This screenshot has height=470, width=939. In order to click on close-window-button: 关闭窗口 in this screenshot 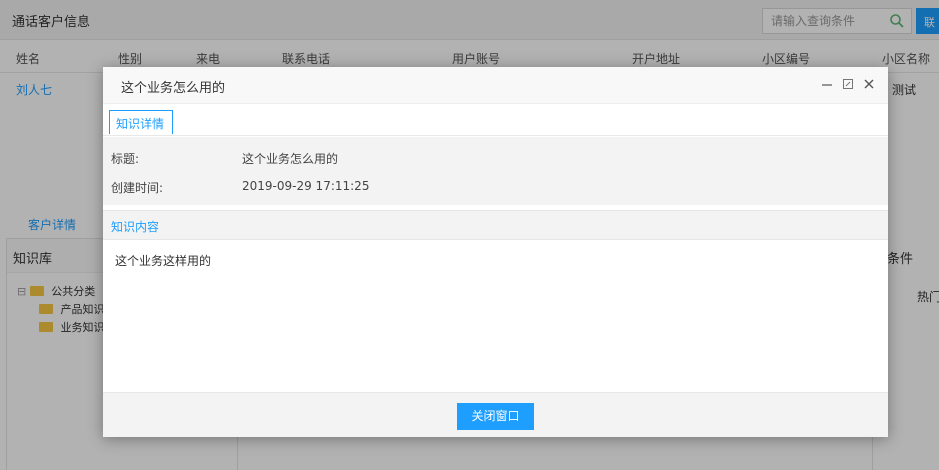, I will do `click(495, 416)`.